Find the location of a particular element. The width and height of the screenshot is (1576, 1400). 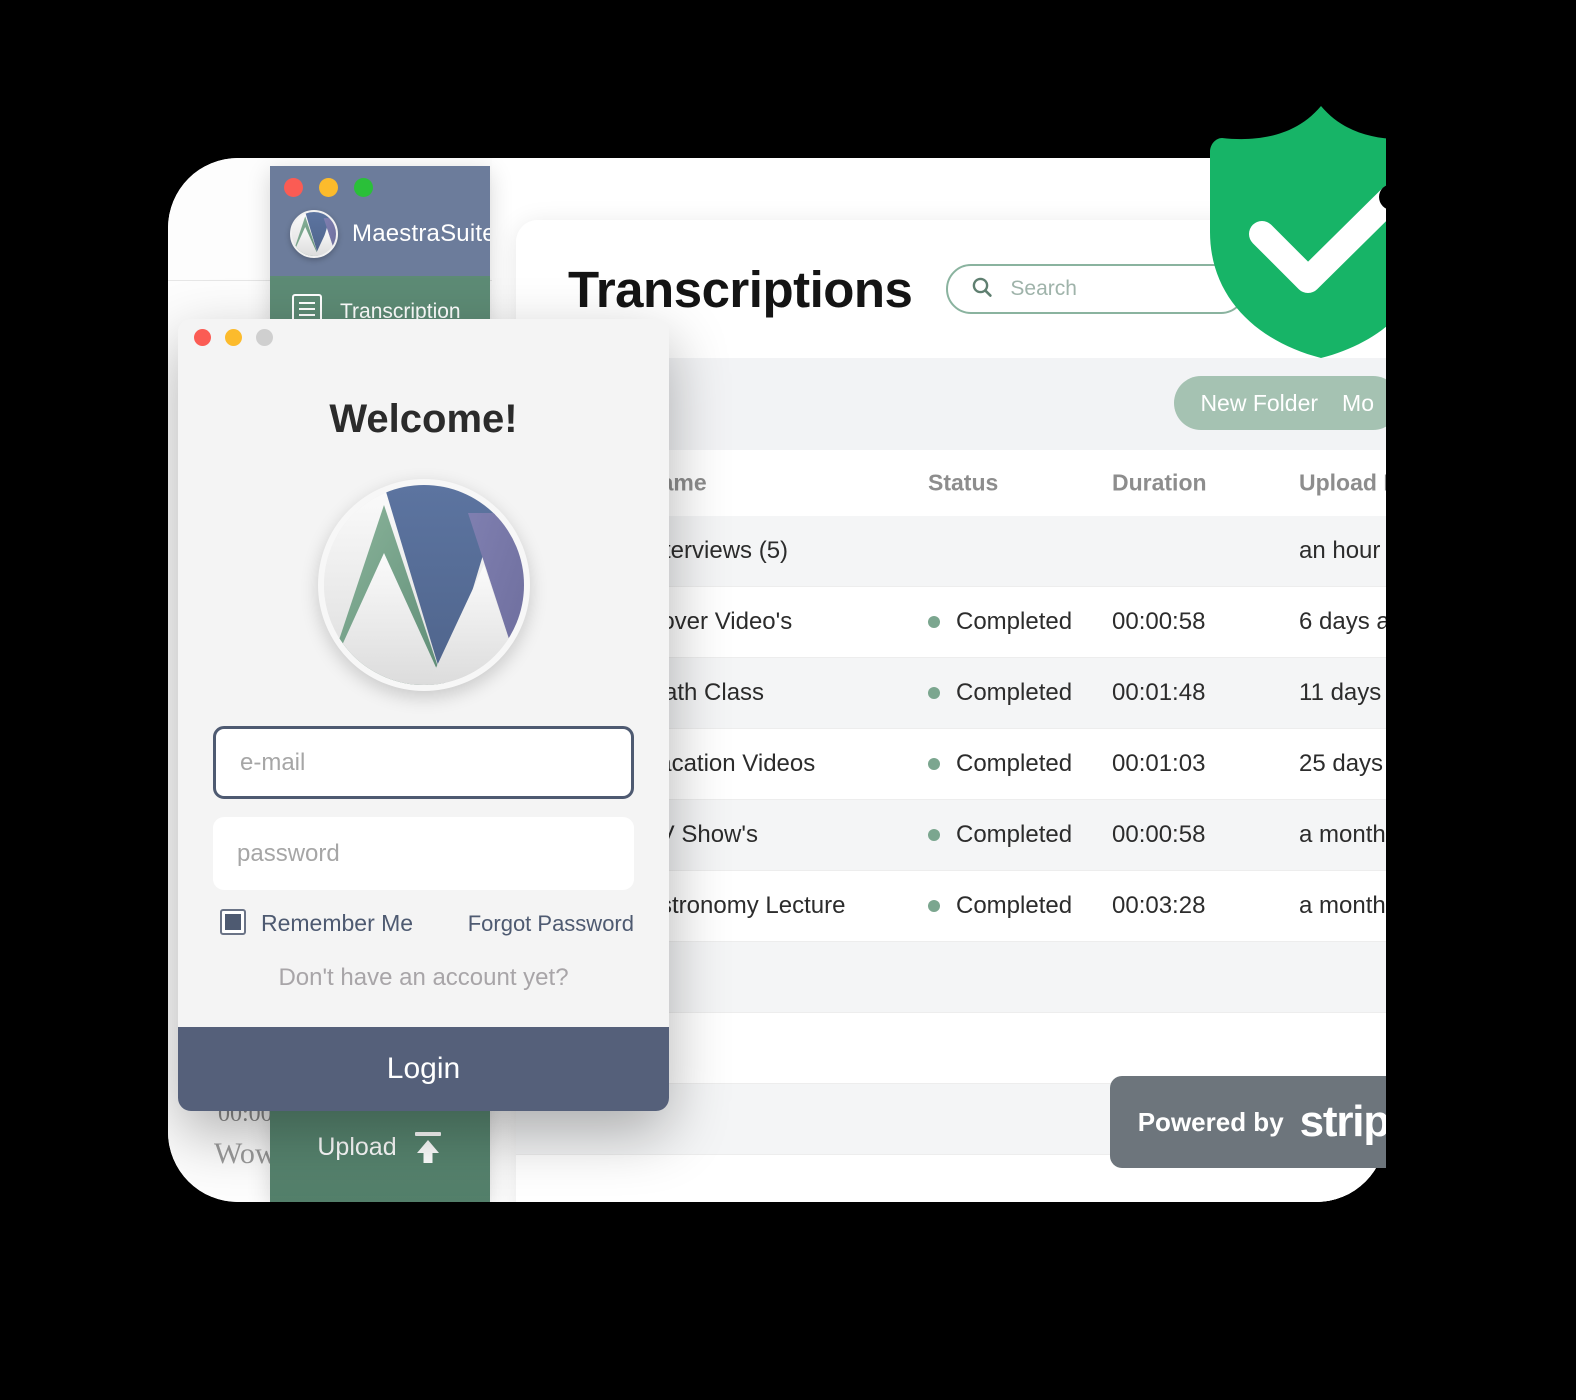

sidebar-header: MaestraSuite is located at coordinates (380, 221).